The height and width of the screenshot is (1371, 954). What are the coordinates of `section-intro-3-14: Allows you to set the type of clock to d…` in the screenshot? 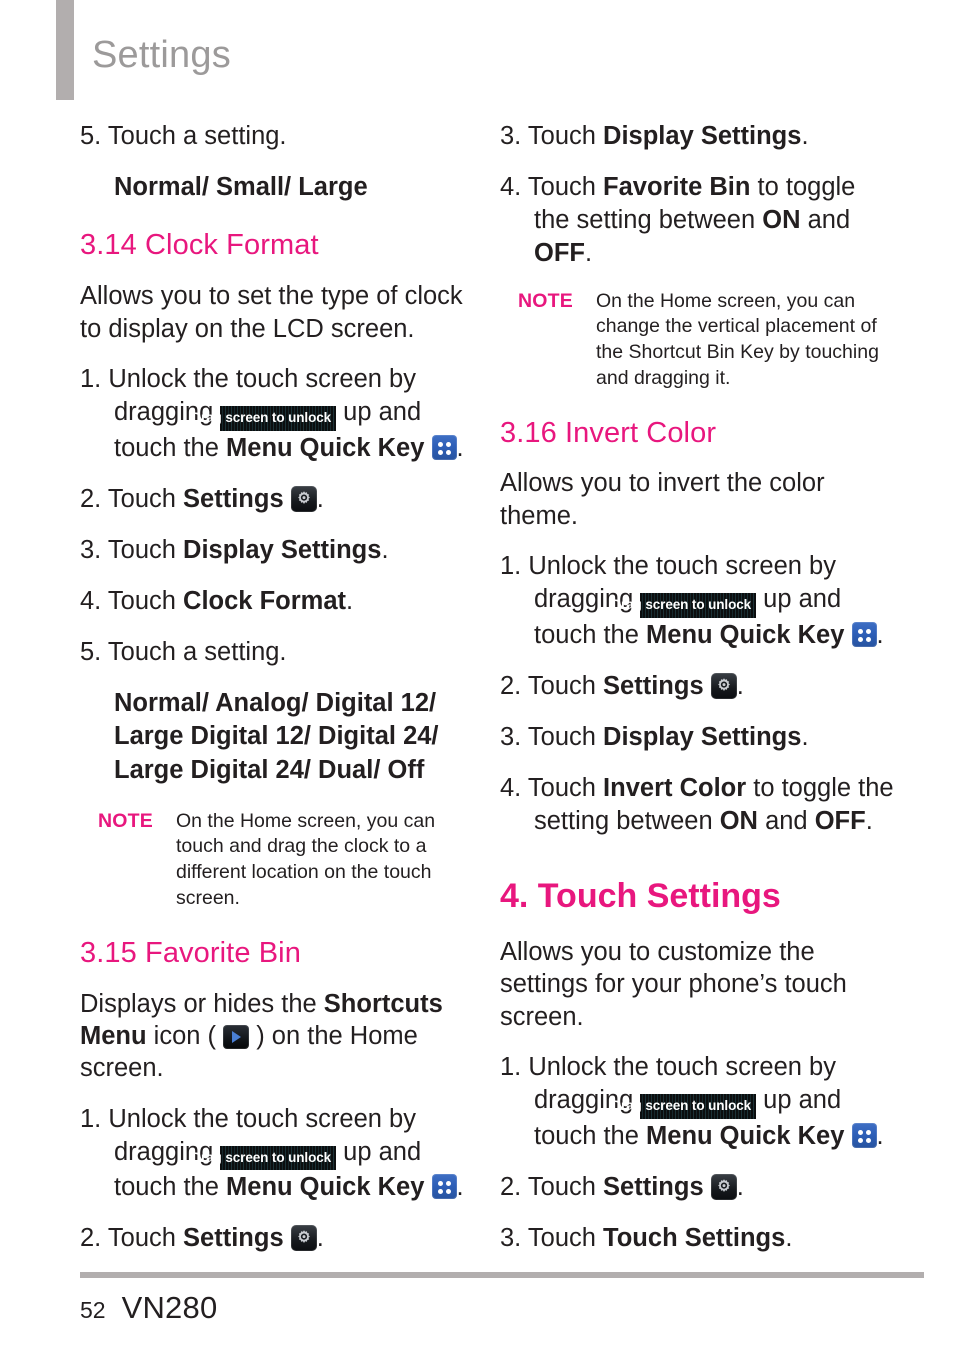 It's located at (271, 312).